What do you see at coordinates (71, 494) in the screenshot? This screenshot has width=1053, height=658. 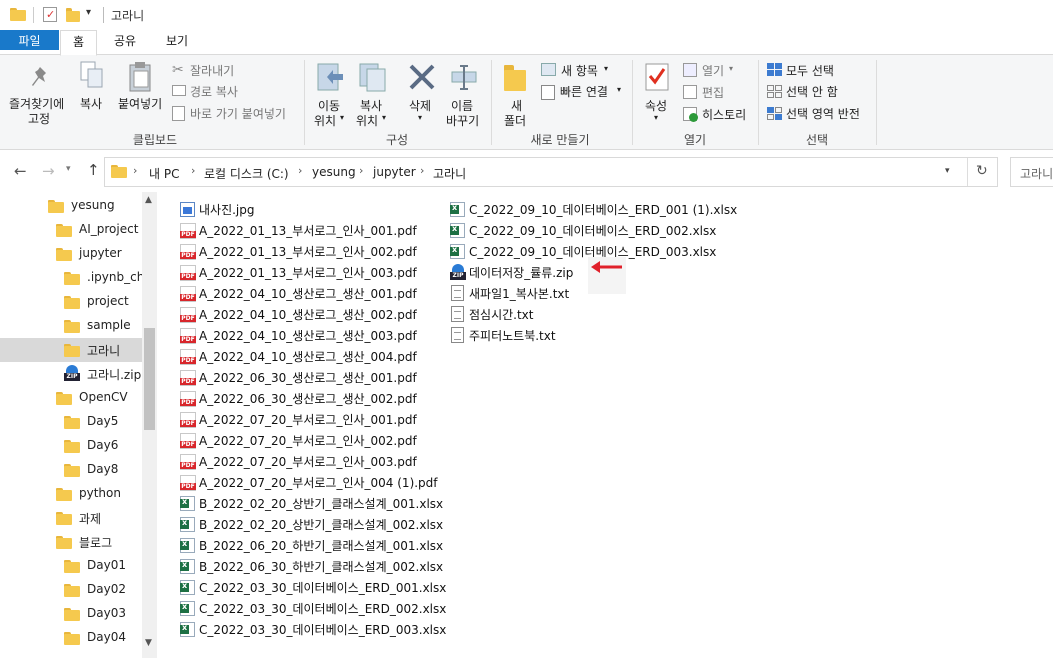 I see `sidebar-item: python` at bounding box center [71, 494].